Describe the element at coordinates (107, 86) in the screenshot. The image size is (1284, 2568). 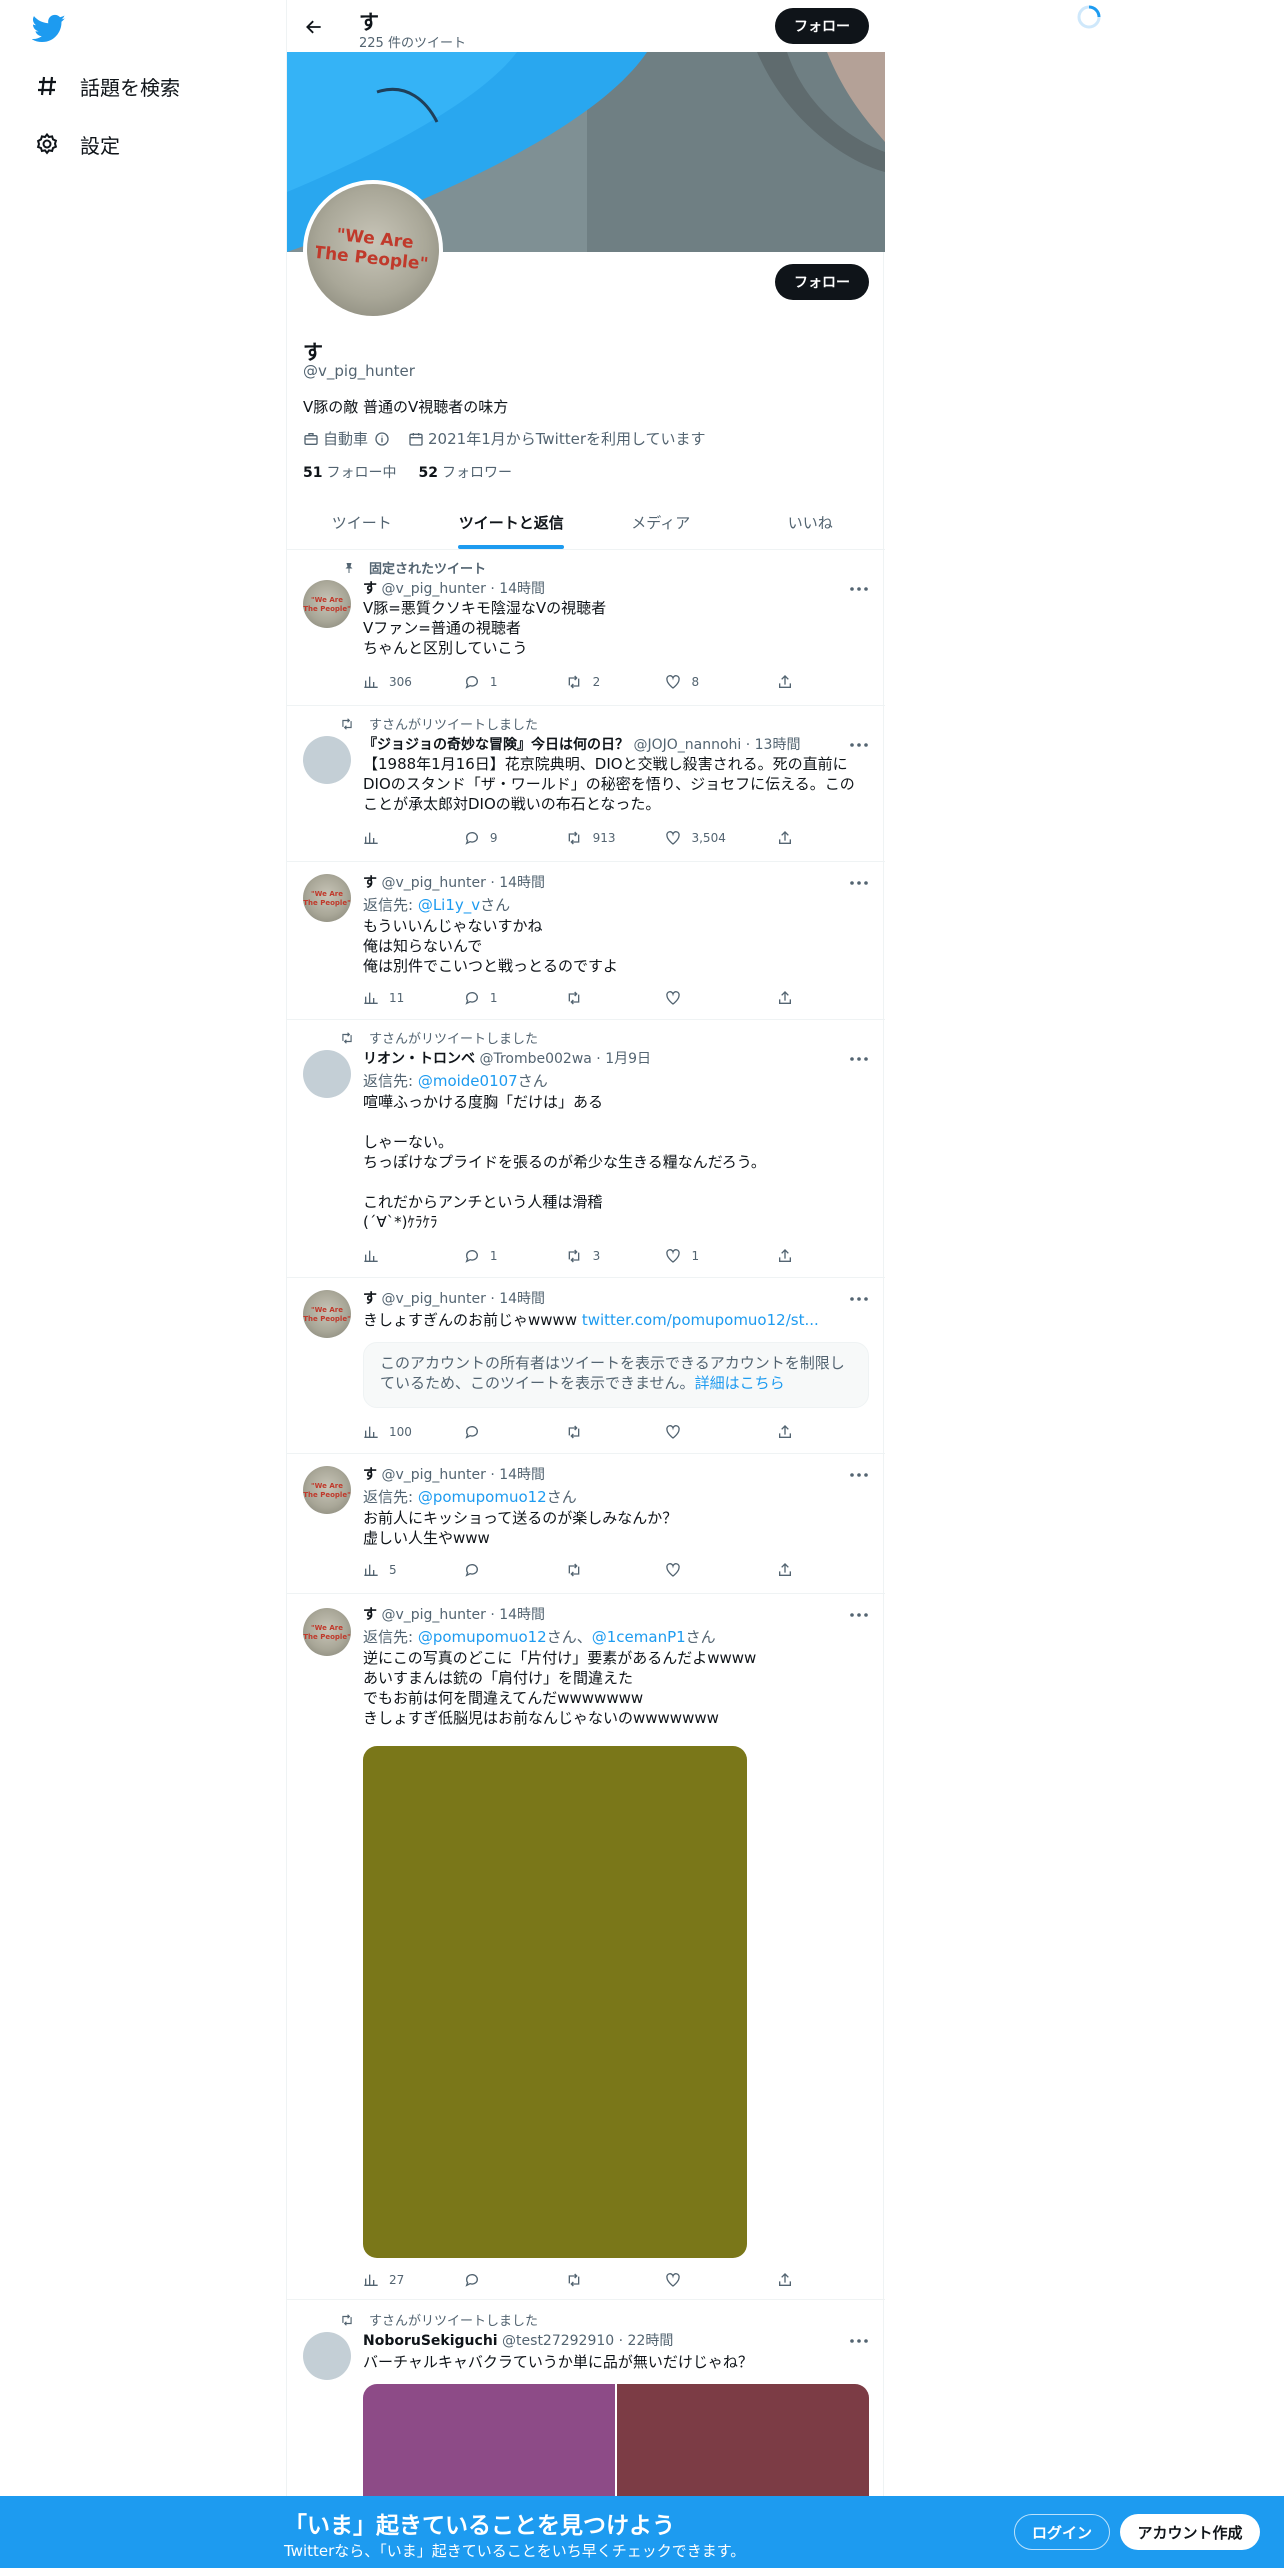
I see `nav-explore: 話題を検索` at that location.